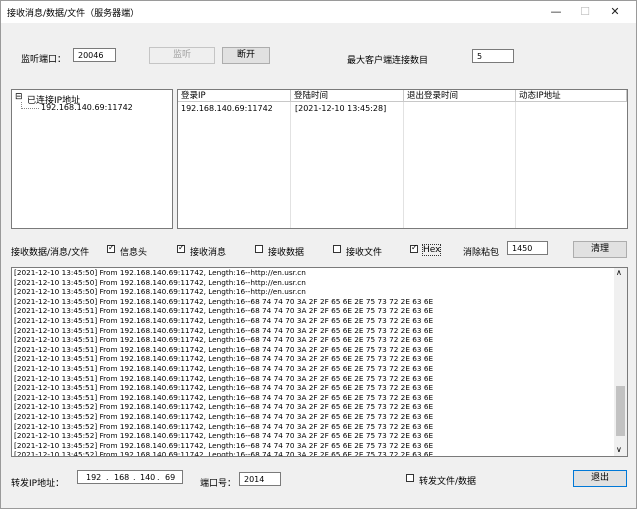  Describe the element at coordinates (208, 251) in the screenshot. I see `receive-message-label: 接收消息` at that location.